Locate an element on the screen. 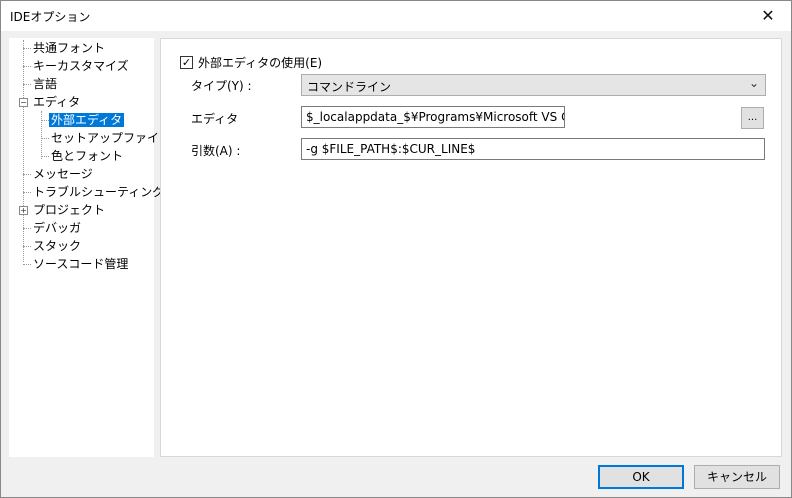 Image resolution: width=792 pixels, height=498 pixels. close-icon: ✕ is located at coordinates (768, 15).